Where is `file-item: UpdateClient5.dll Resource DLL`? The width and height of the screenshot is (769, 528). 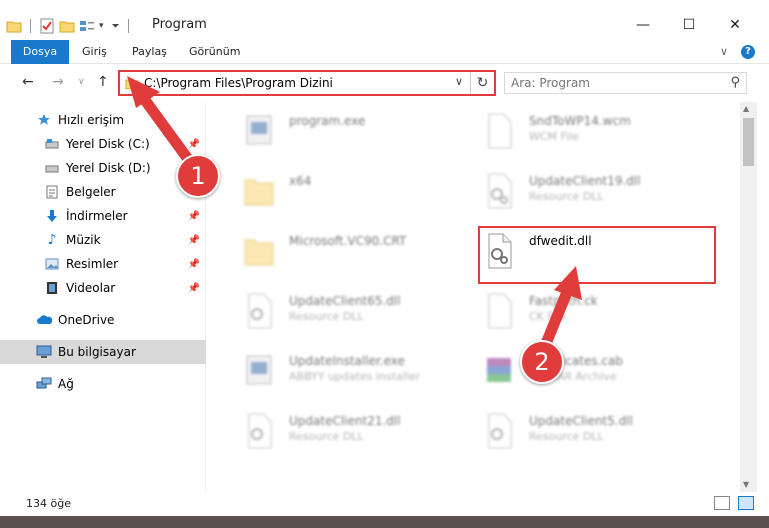
file-item: UpdateClient5.dll Resource DLL is located at coordinates (577, 430).